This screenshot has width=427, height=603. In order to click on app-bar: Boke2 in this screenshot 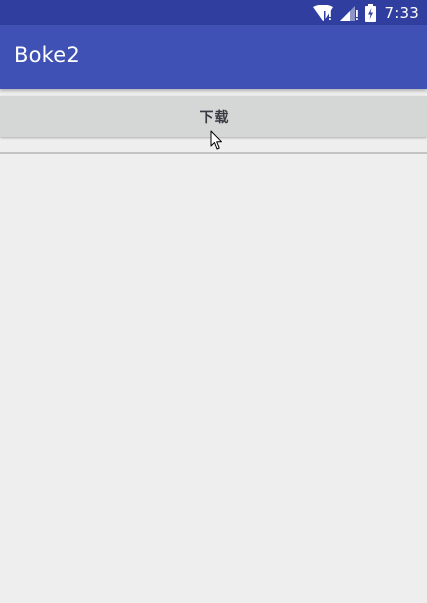, I will do `click(213, 57)`.